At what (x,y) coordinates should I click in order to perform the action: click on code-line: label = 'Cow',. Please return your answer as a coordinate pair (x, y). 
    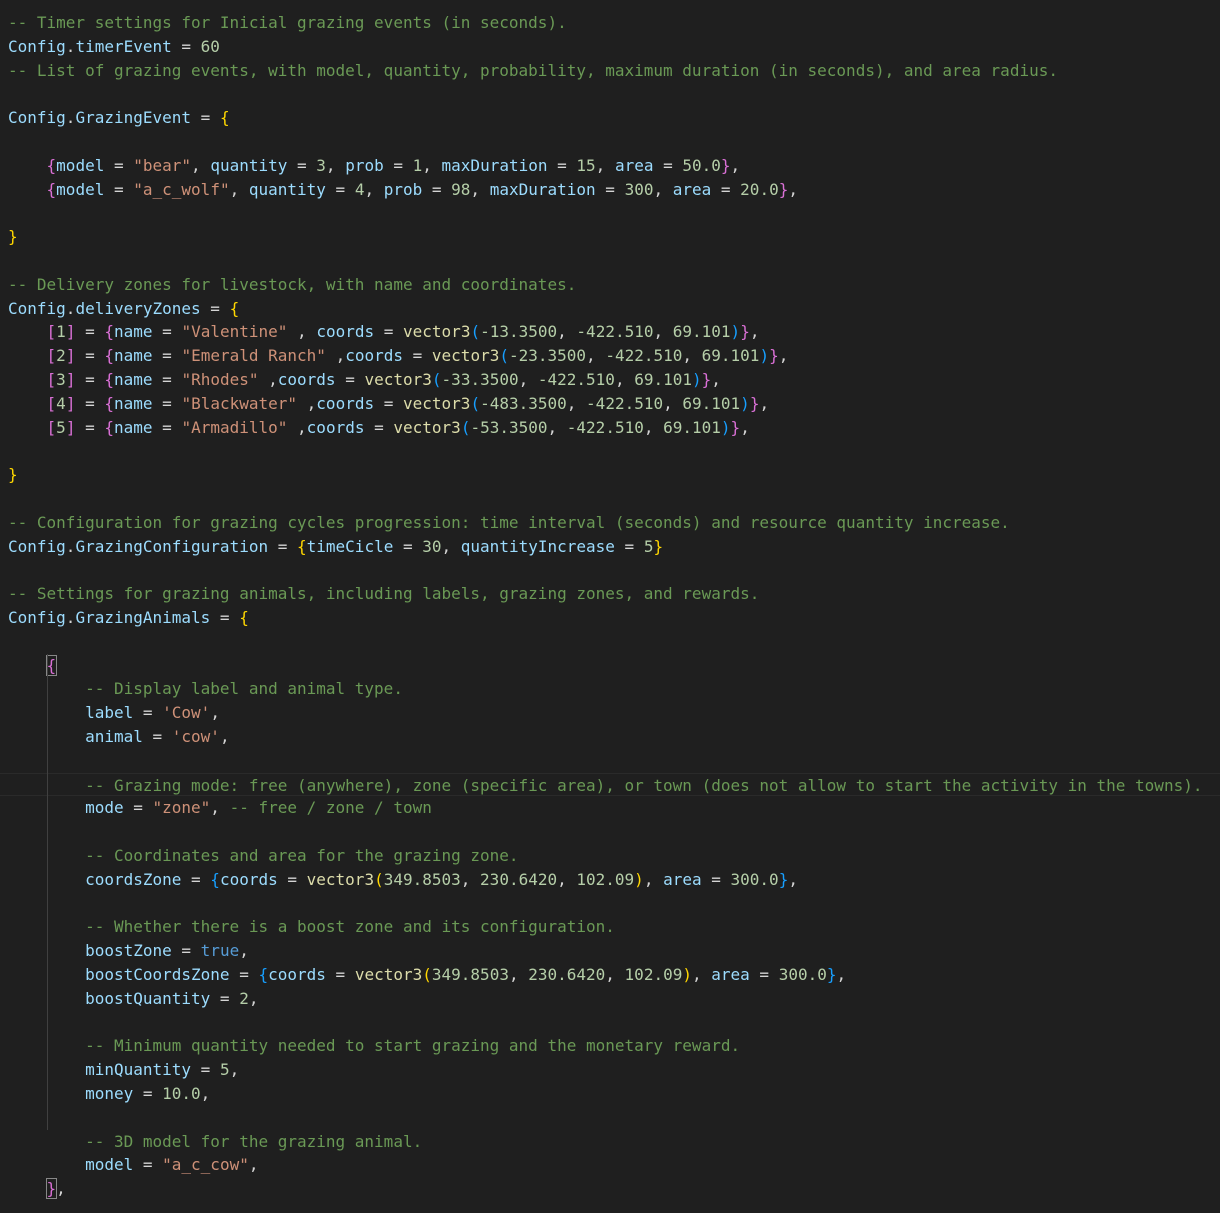
    Looking at the image, I should click on (610, 713).